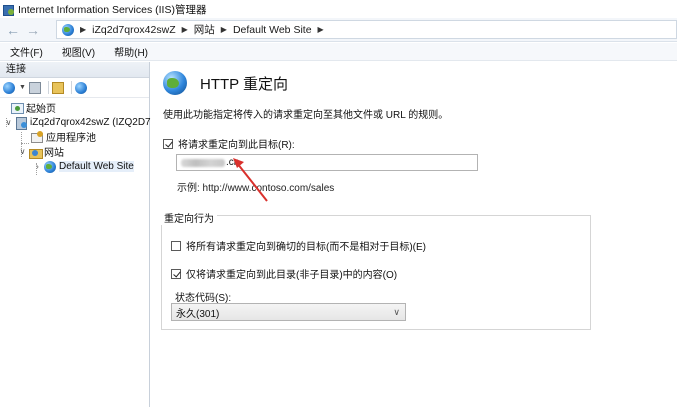 This screenshot has height=407, width=677. Describe the element at coordinates (33, 30) in the screenshot. I see `forward-arrow-icon: →` at that location.